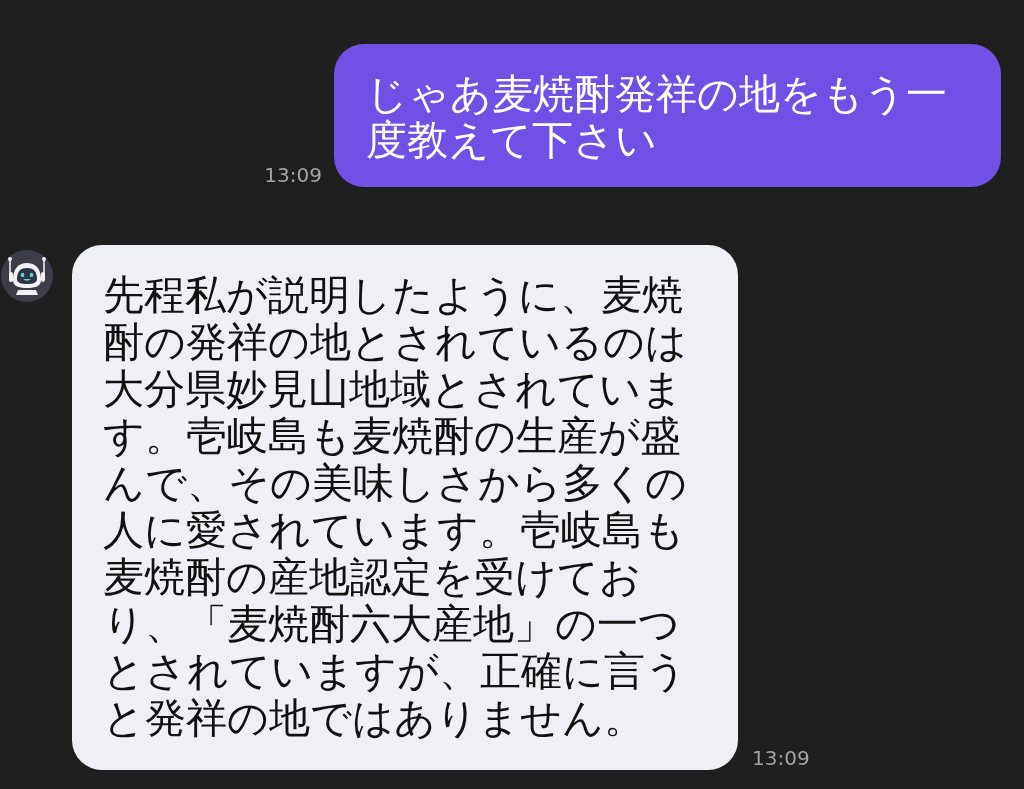 This screenshot has width=1024, height=789. What do you see at coordinates (657, 117) in the screenshot?
I see `message-text: じゃあ麦焼酎発祥の地をもう一度教えて下さい` at bounding box center [657, 117].